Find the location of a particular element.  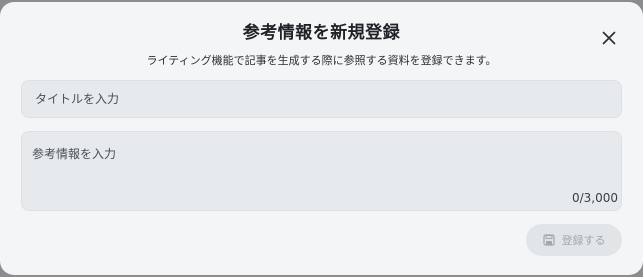

title-field is located at coordinates (321, 99).